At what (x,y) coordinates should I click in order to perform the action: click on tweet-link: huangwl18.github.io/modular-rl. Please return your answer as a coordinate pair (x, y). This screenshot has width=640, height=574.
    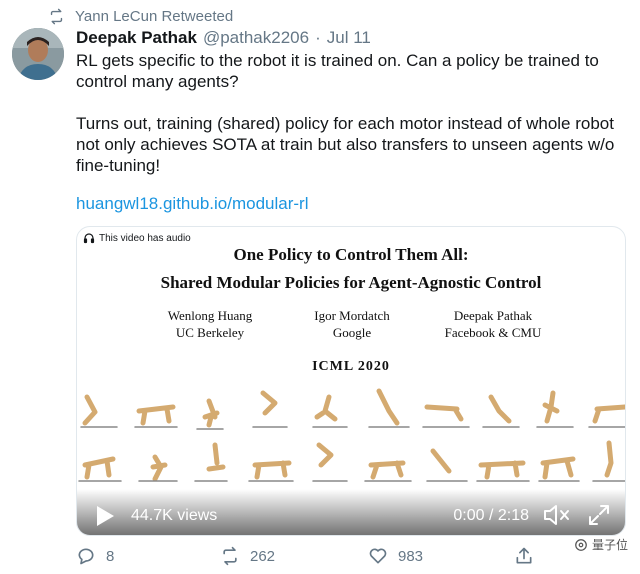
    Looking at the image, I should click on (192, 204).